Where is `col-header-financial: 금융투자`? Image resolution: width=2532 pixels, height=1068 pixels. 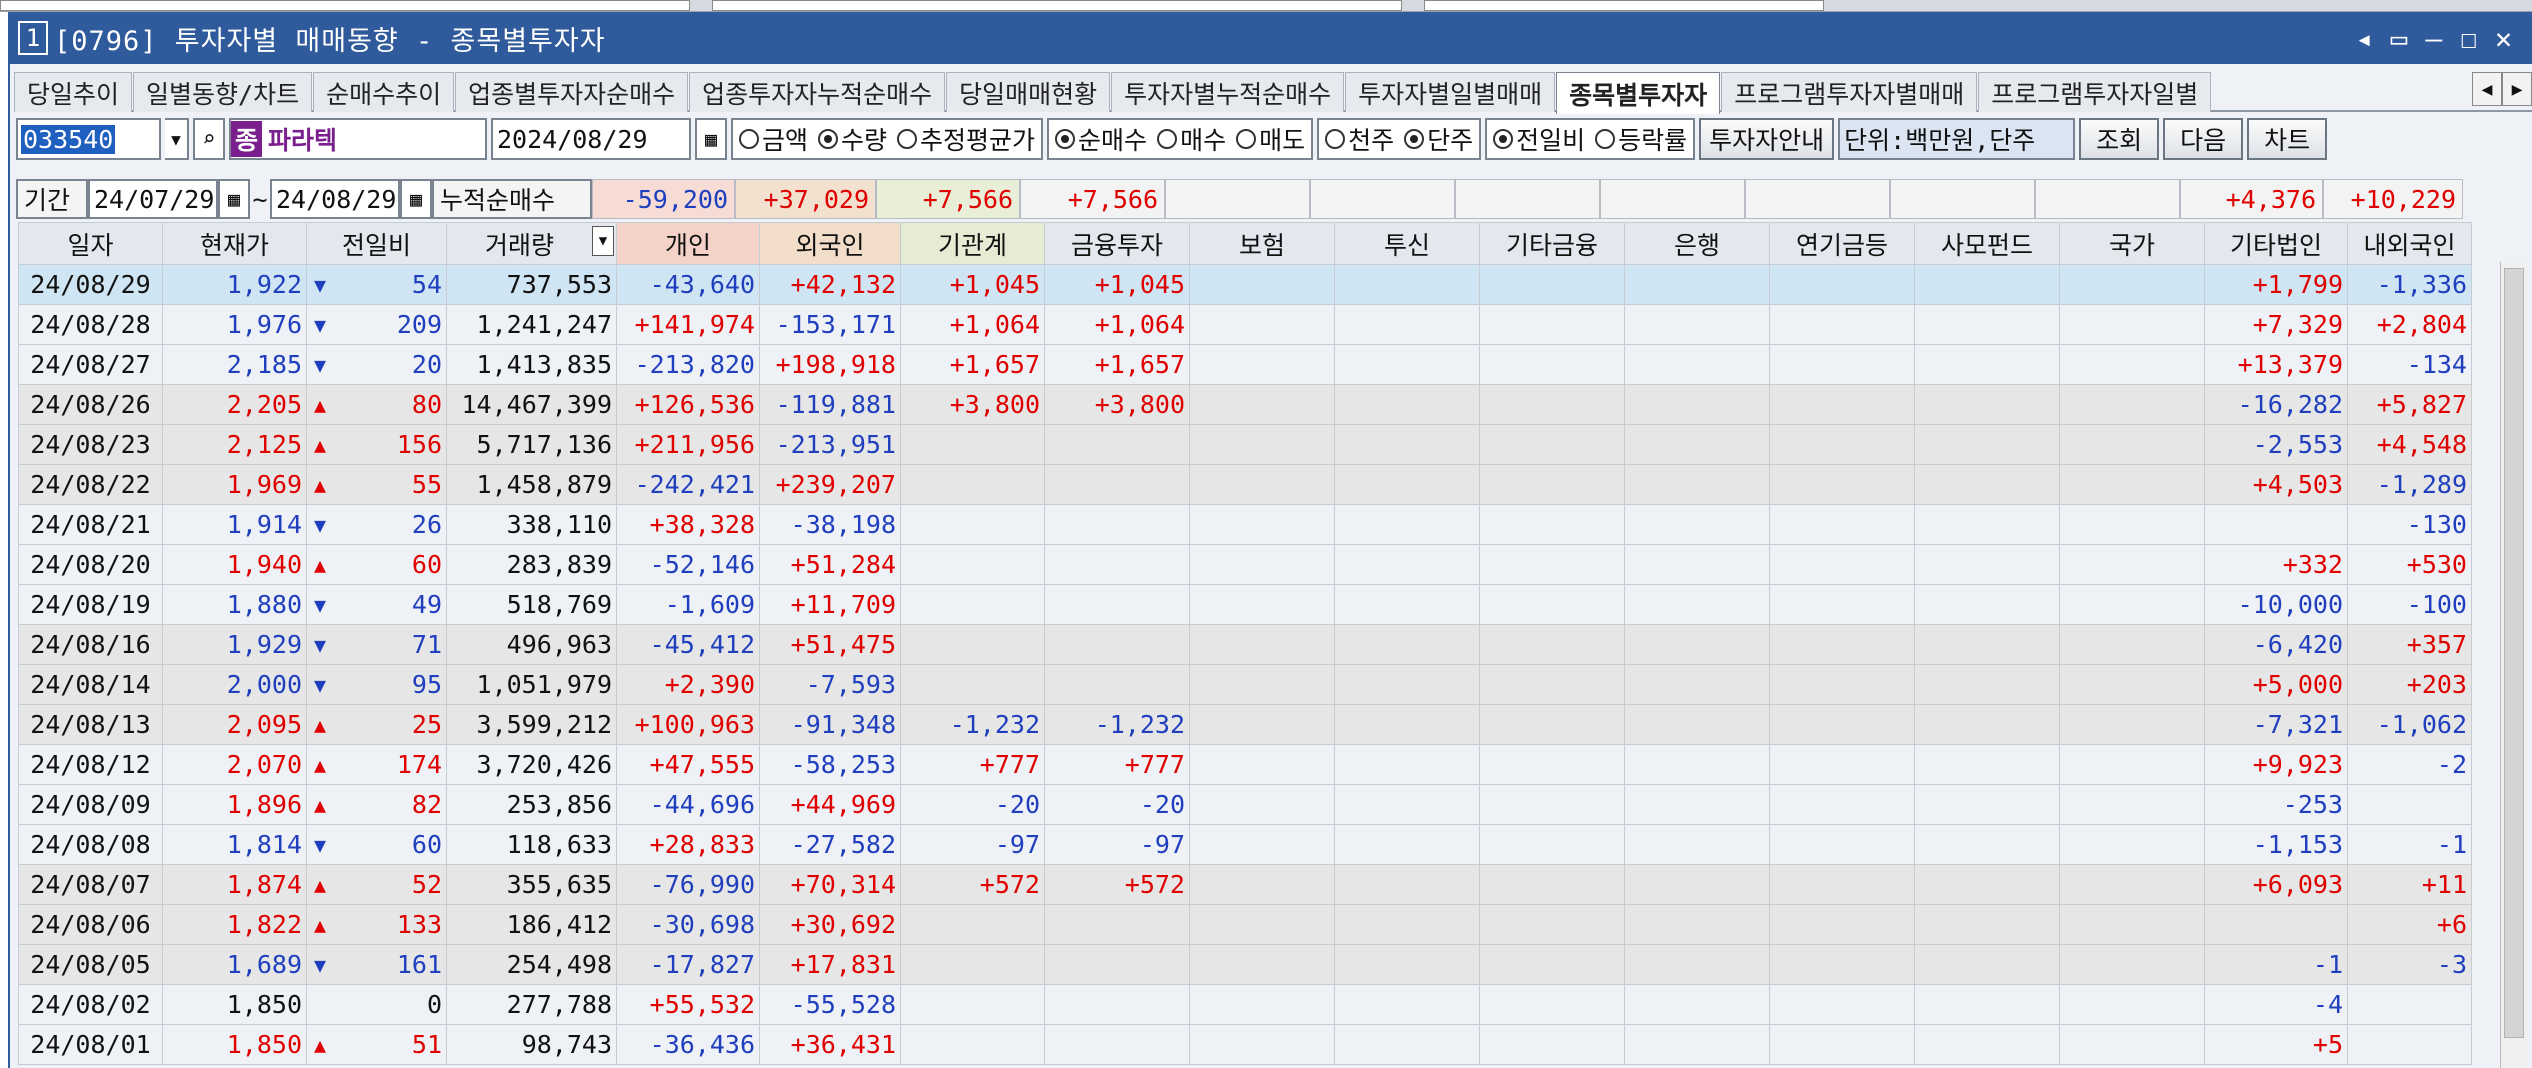
col-header-financial: 금융투자 is located at coordinates (1117, 243).